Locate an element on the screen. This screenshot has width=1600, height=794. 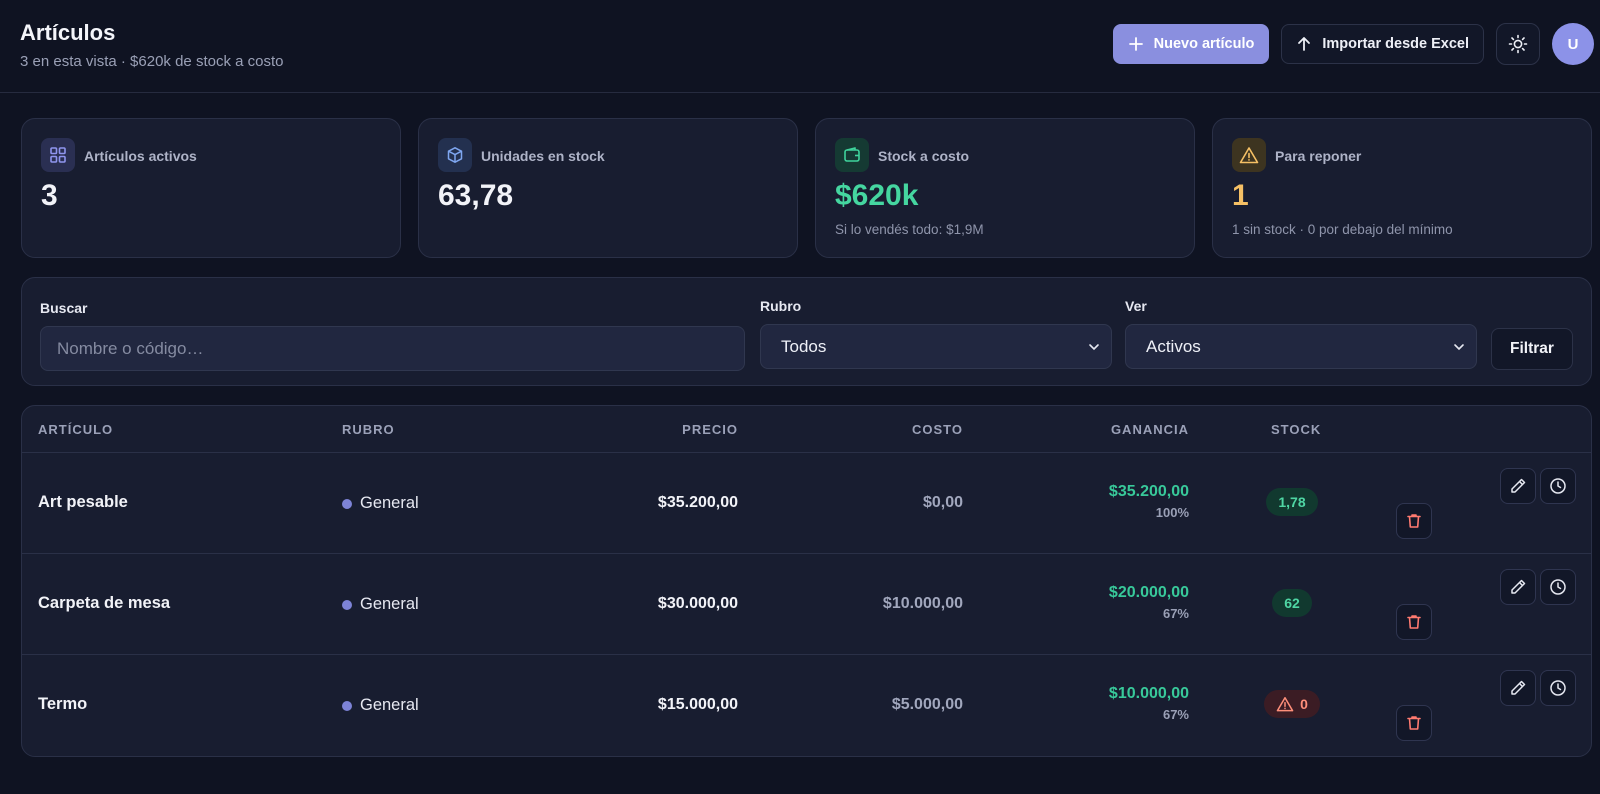
stock-badge: 62 is located at coordinates (1292, 603).